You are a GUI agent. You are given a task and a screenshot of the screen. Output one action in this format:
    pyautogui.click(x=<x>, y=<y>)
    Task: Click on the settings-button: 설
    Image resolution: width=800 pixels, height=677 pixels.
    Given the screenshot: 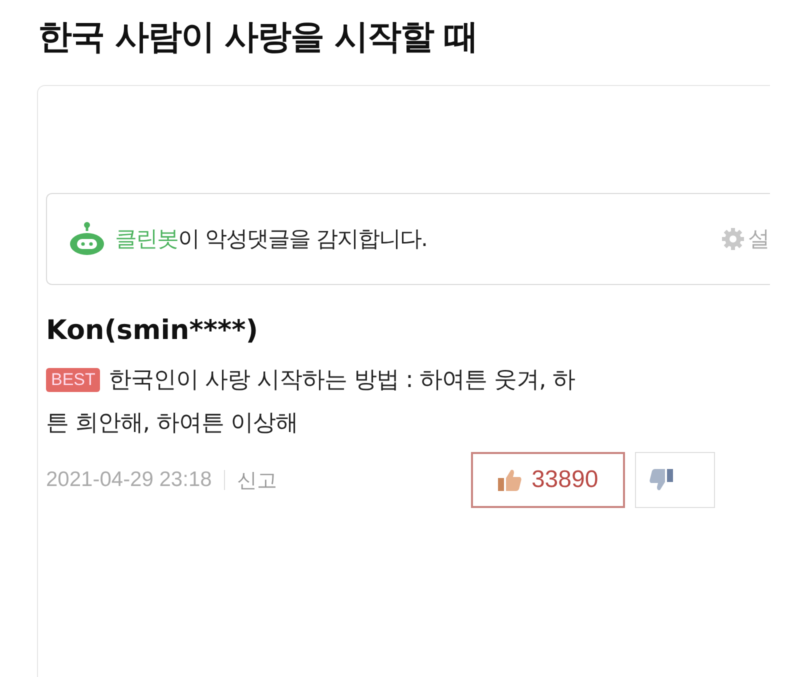 What is the action you would take?
    pyautogui.click(x=745, y=239)
    